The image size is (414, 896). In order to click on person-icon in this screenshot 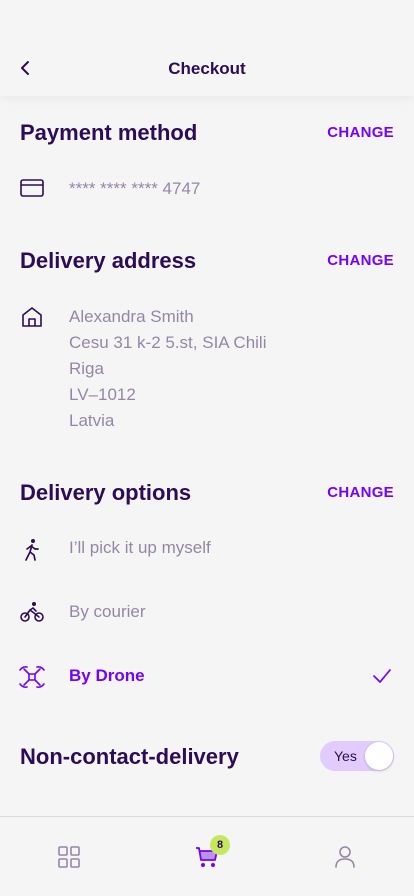, I will do `click(345, 857)`.